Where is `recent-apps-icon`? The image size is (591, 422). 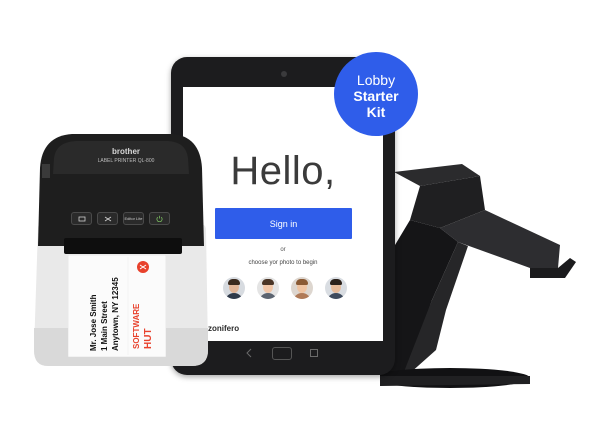 recent-apps-icon is located at coordinates (314, 353).